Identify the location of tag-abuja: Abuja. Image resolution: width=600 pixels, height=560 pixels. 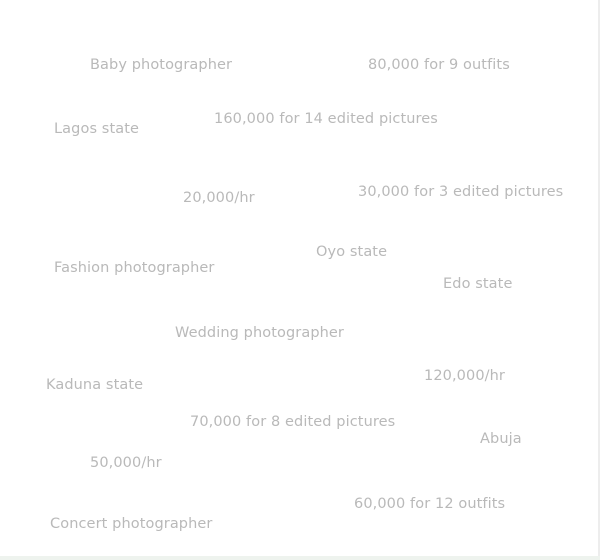
(501, 439).